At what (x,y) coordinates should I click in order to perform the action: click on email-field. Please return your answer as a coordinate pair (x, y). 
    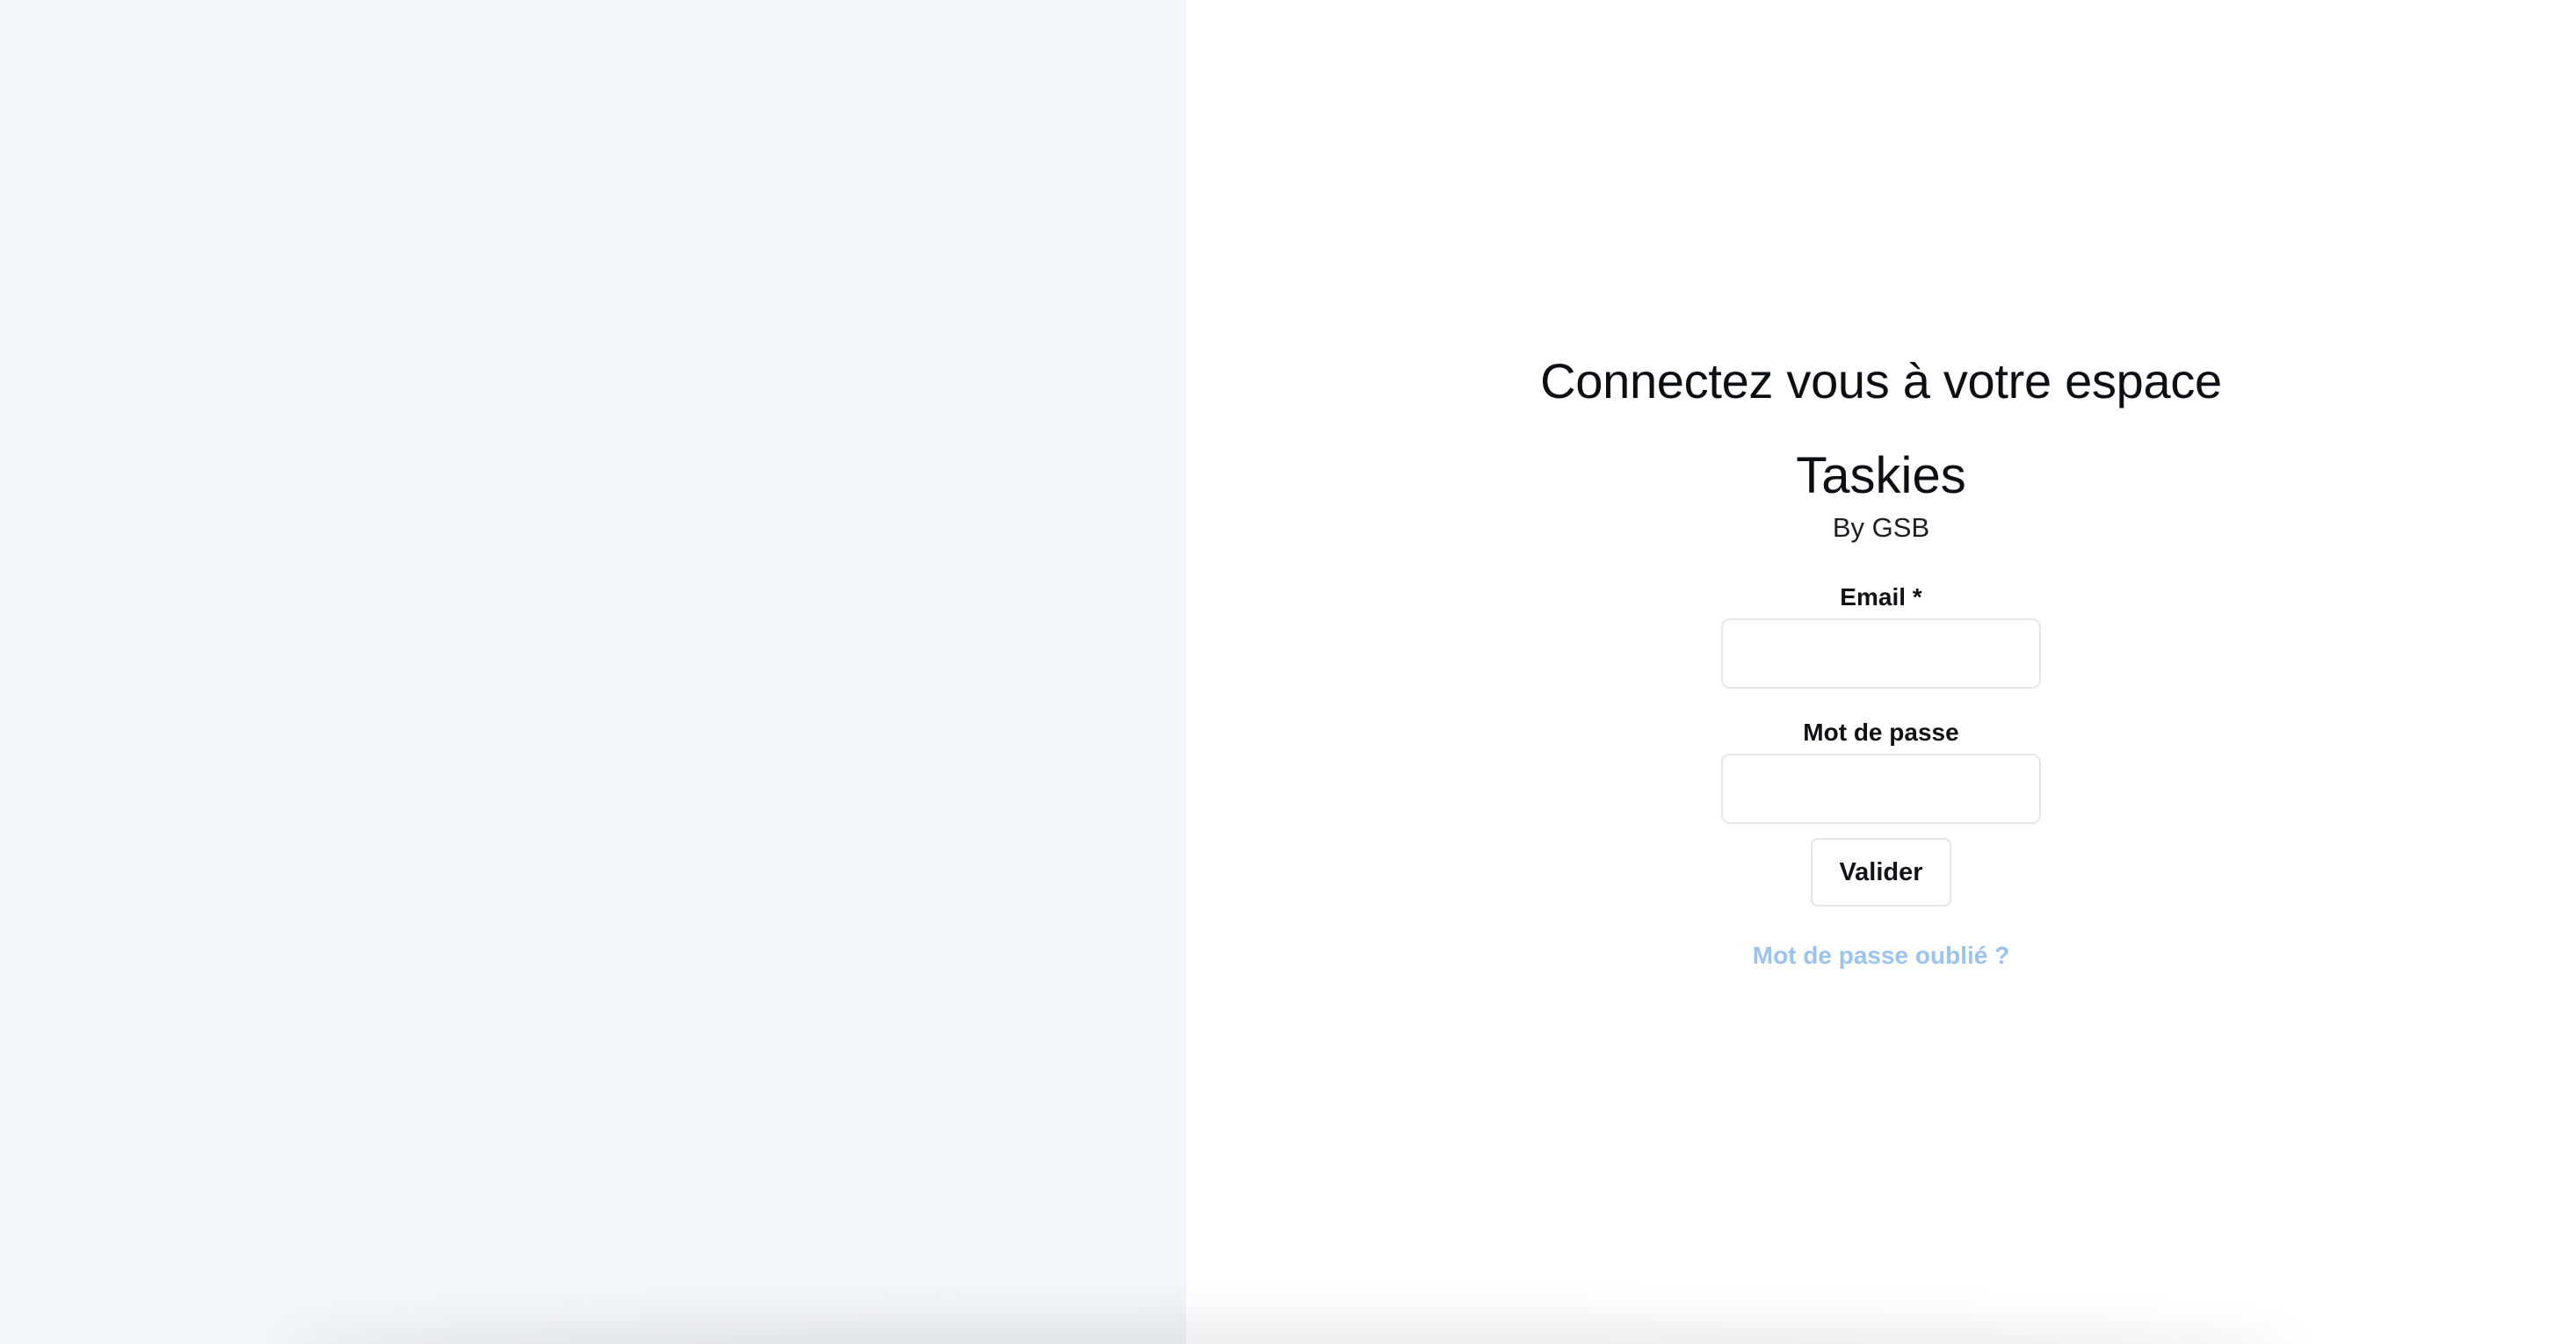
    Looking at the image, I should click on (1881, 654).